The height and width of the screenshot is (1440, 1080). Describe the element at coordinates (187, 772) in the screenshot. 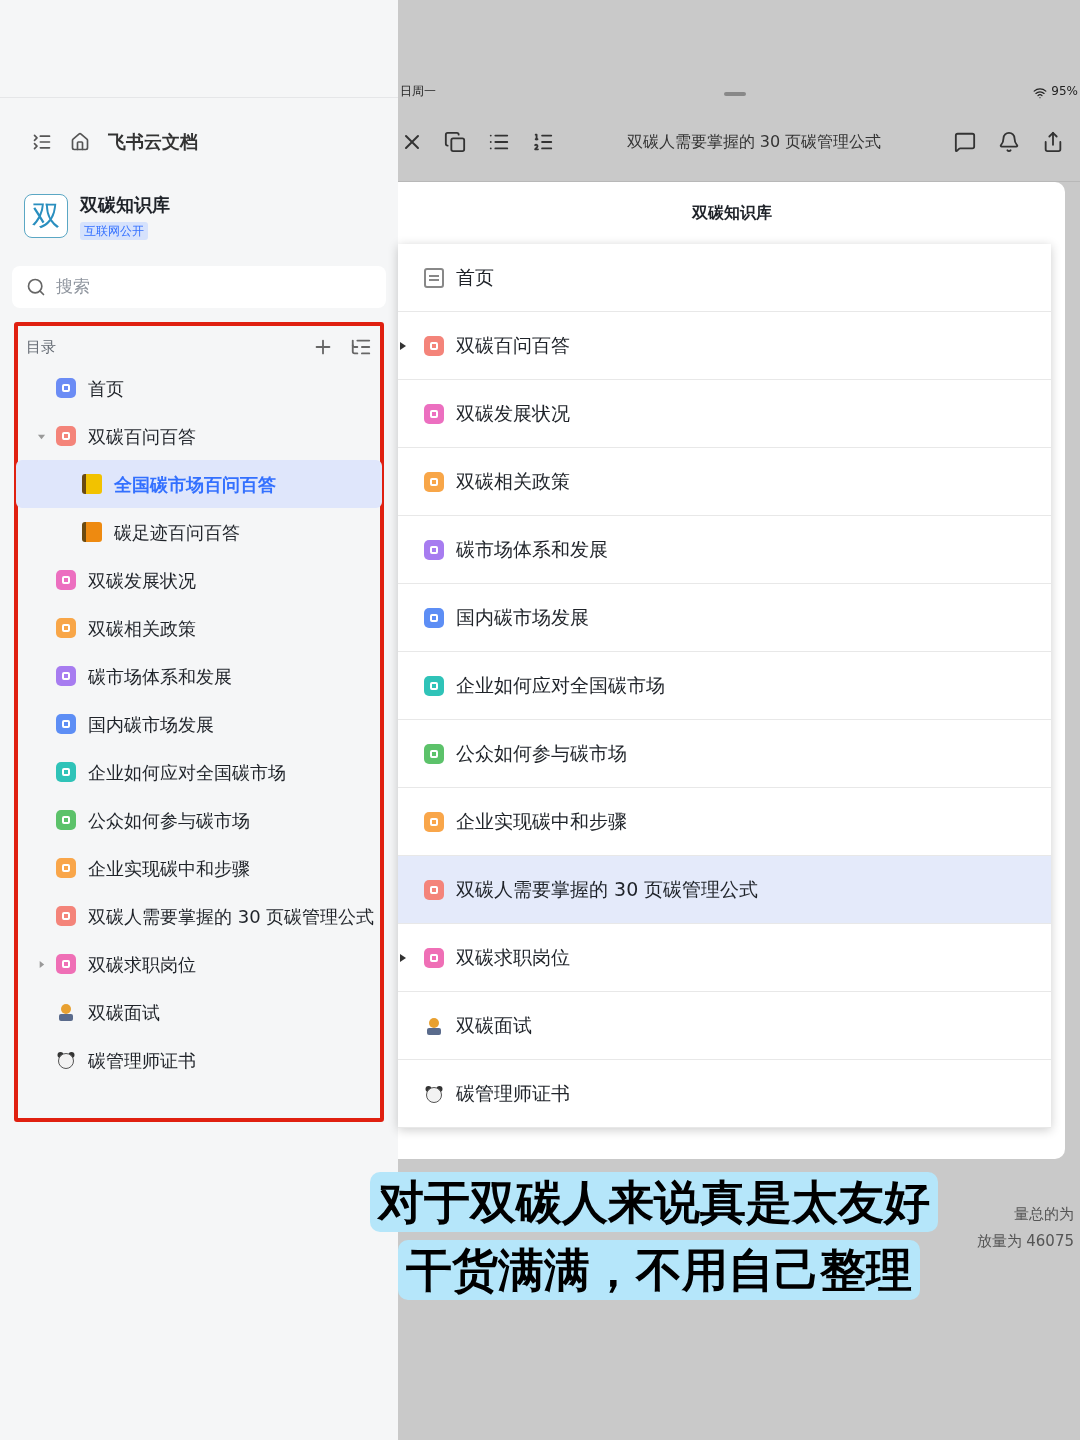

I see `toc-item-label: 企业如何应对全国碳市场` at that location.